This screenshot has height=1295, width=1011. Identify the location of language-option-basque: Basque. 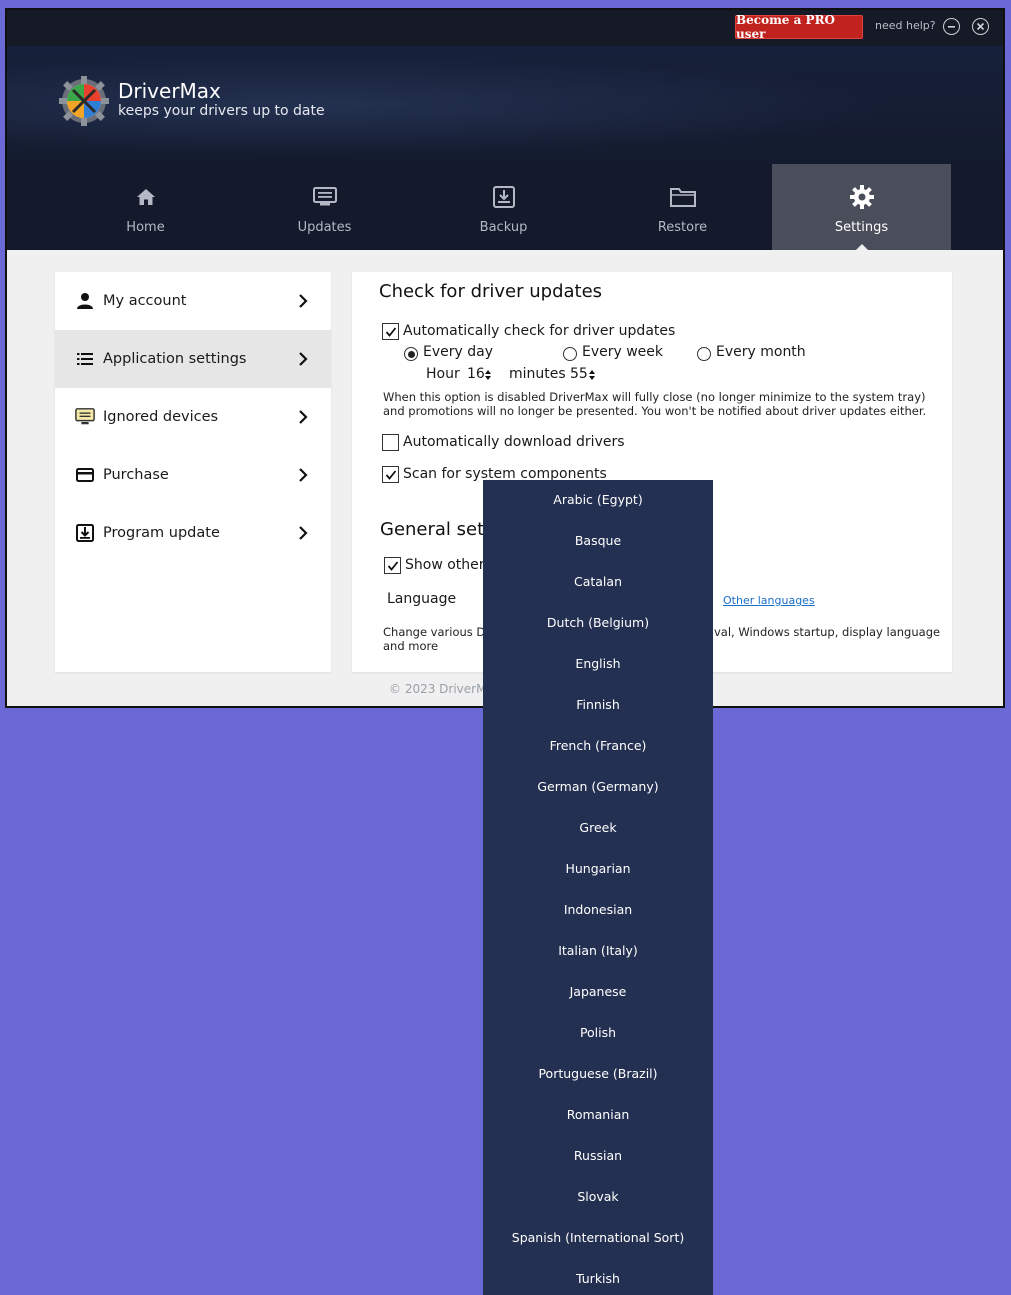
(598, 541).